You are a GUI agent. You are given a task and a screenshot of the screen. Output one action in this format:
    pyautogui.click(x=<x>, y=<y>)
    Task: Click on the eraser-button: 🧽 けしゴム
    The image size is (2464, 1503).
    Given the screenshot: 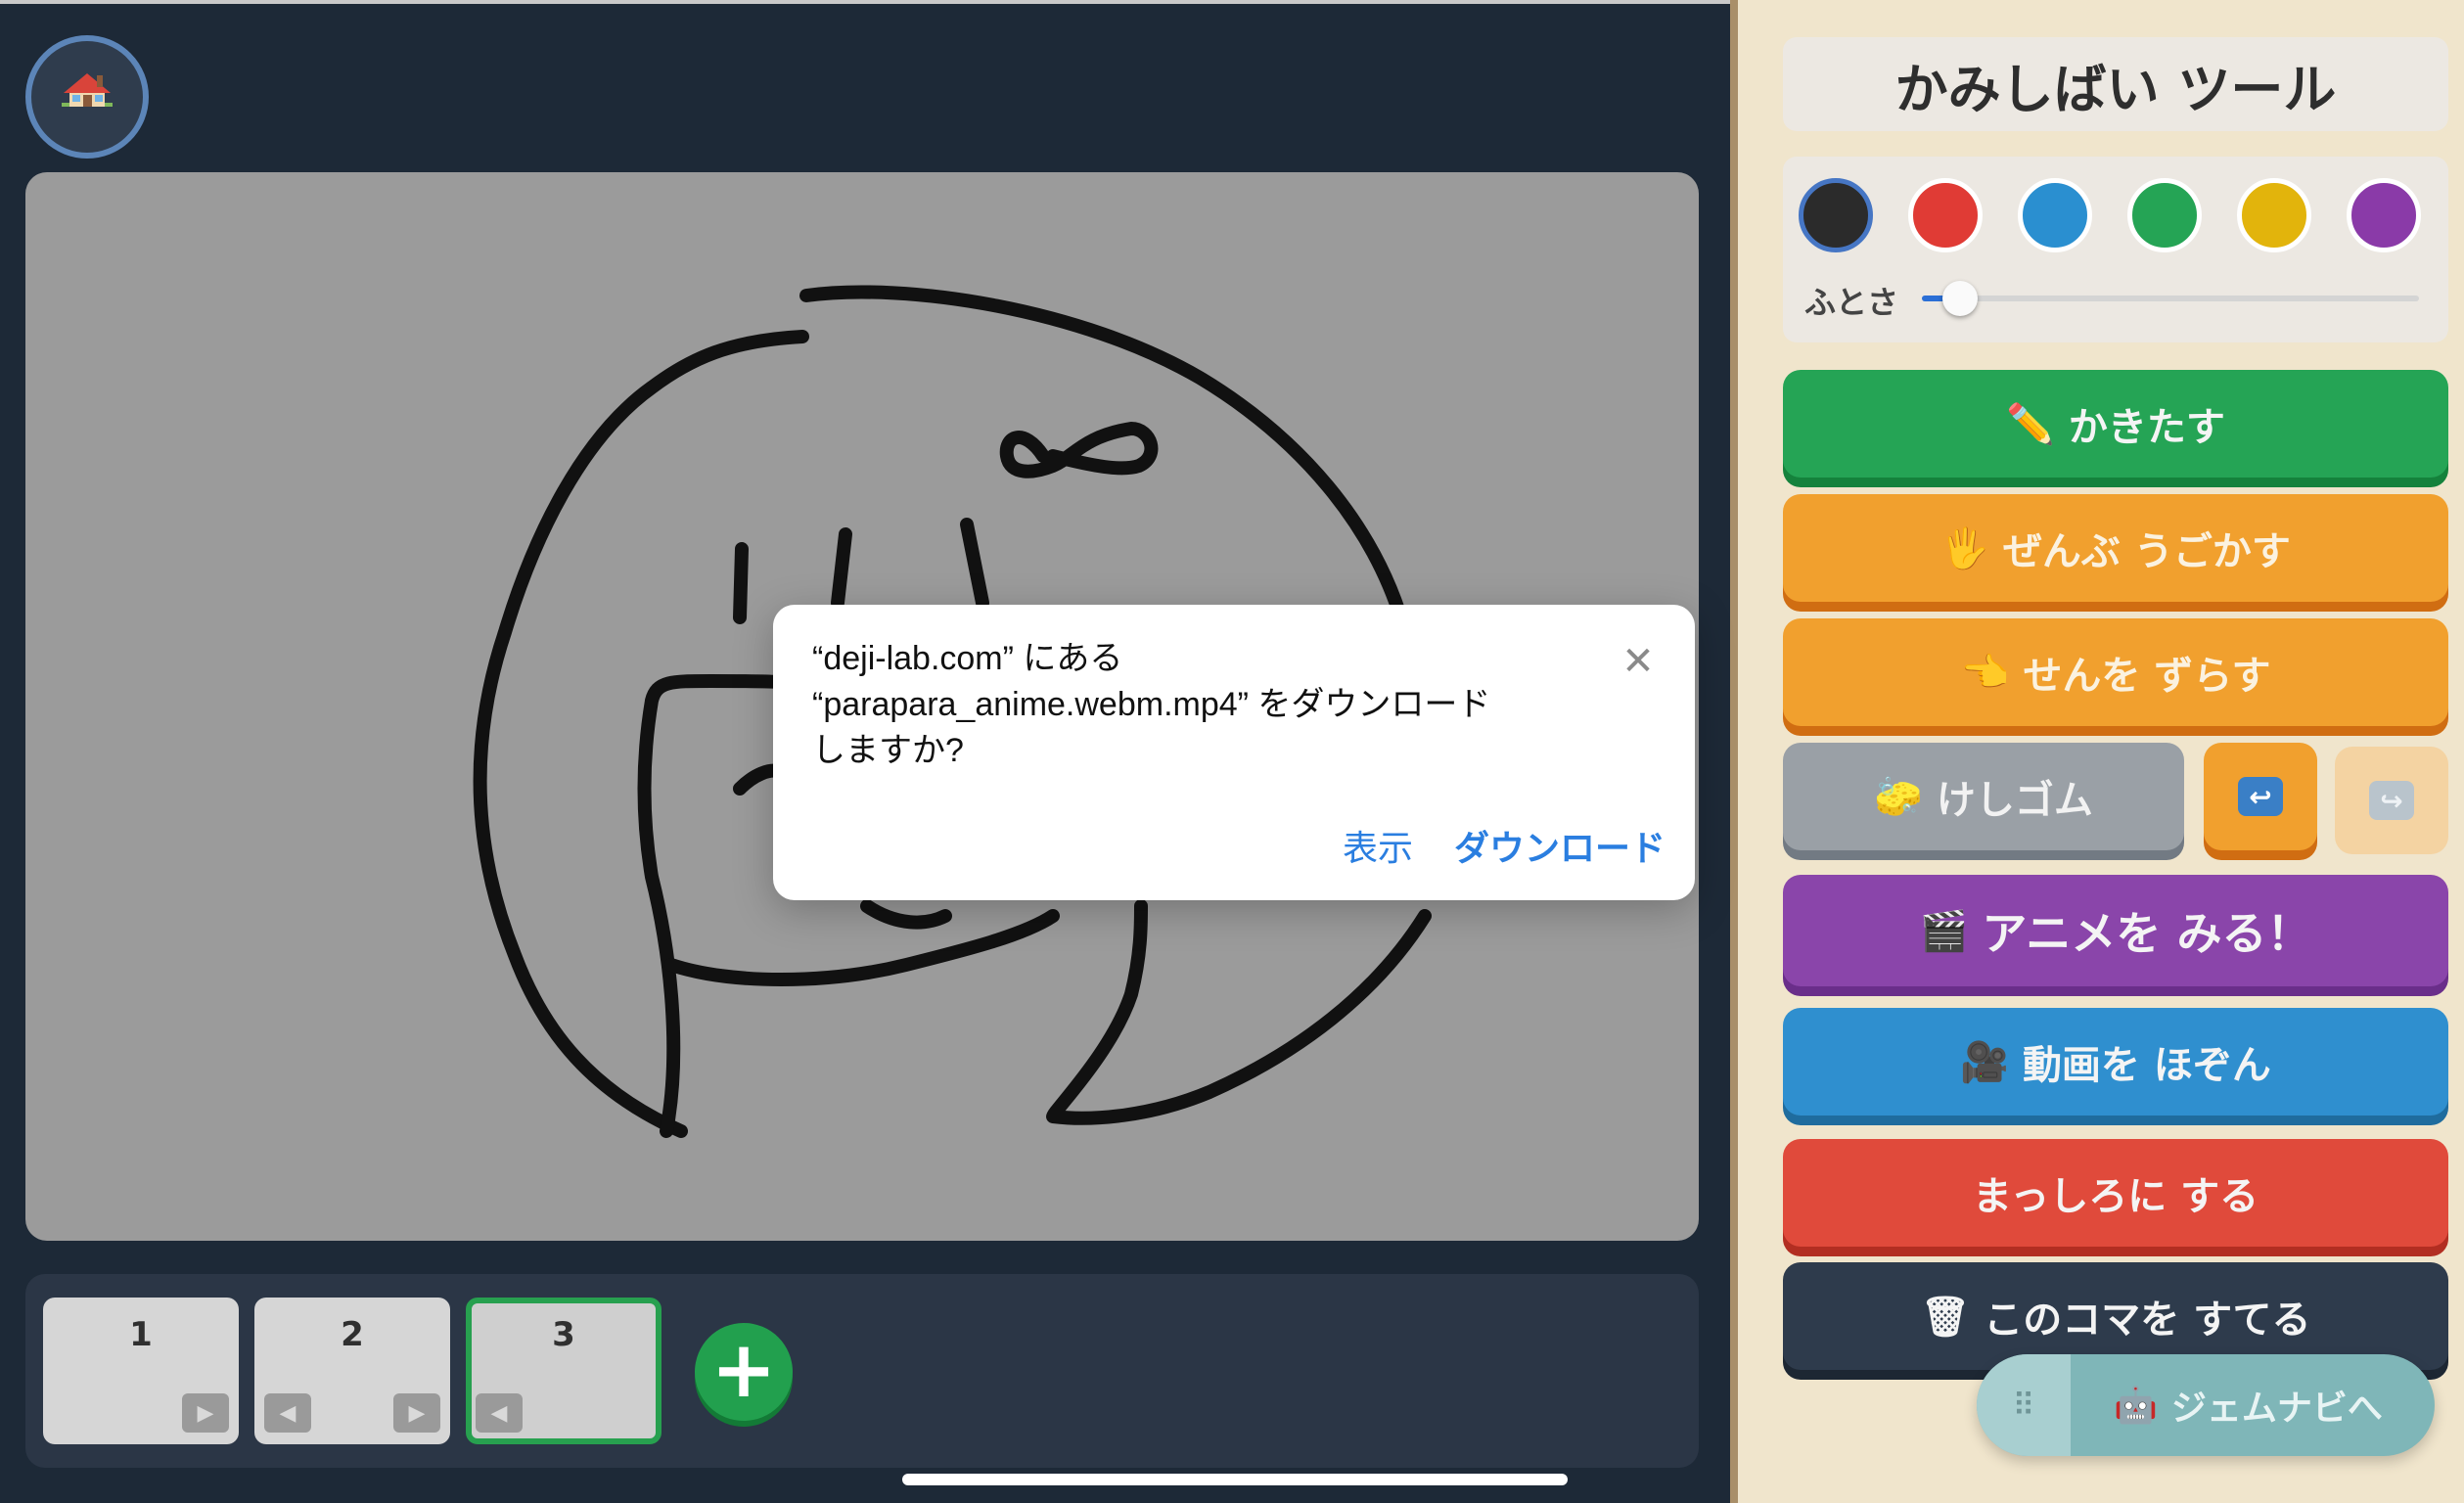 What is the action you would take?
    pyautogui.click(x=1983, y=796)
    